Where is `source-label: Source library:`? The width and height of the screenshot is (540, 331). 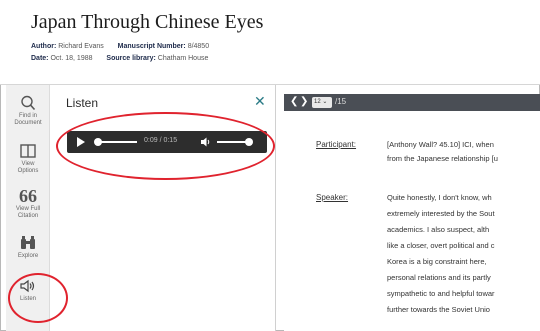 source-label: Source library: is located at coordinates (131, 58).